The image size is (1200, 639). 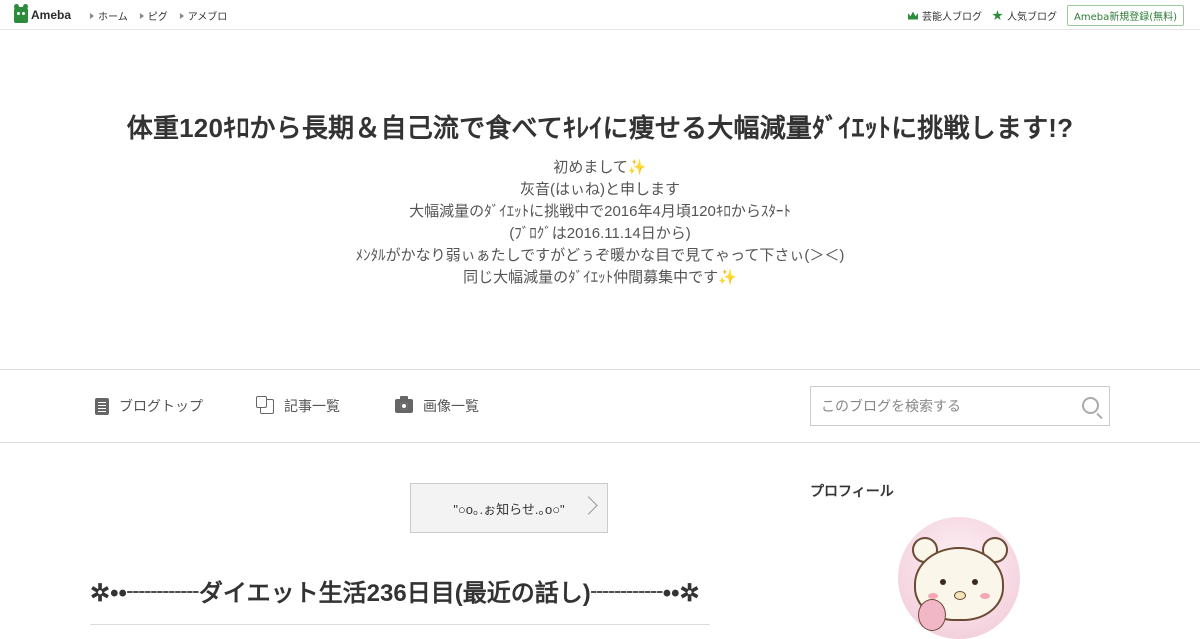 What do you see at coordinates (600, 233) in the screenshot?
I see `description-line: (ﾌﾞﾛｸﾞは2016.11.14日から)` at bounding box center [600, 233].